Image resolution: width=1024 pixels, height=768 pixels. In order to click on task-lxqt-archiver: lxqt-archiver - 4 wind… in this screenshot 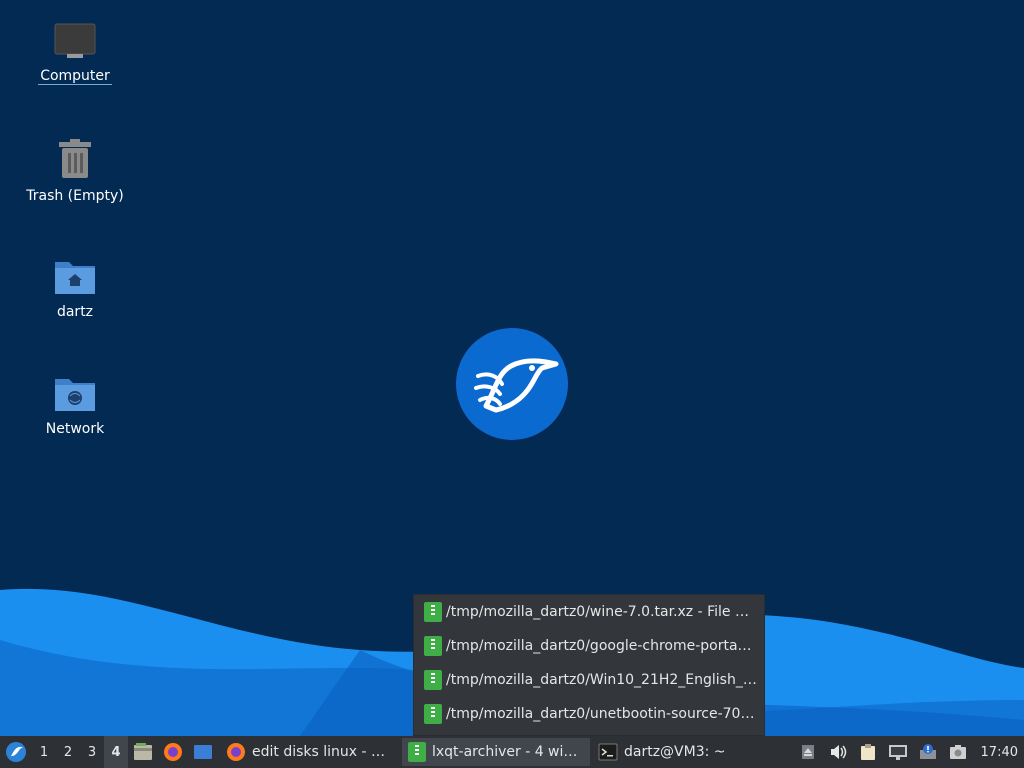, I will do `click(496, 752)`.